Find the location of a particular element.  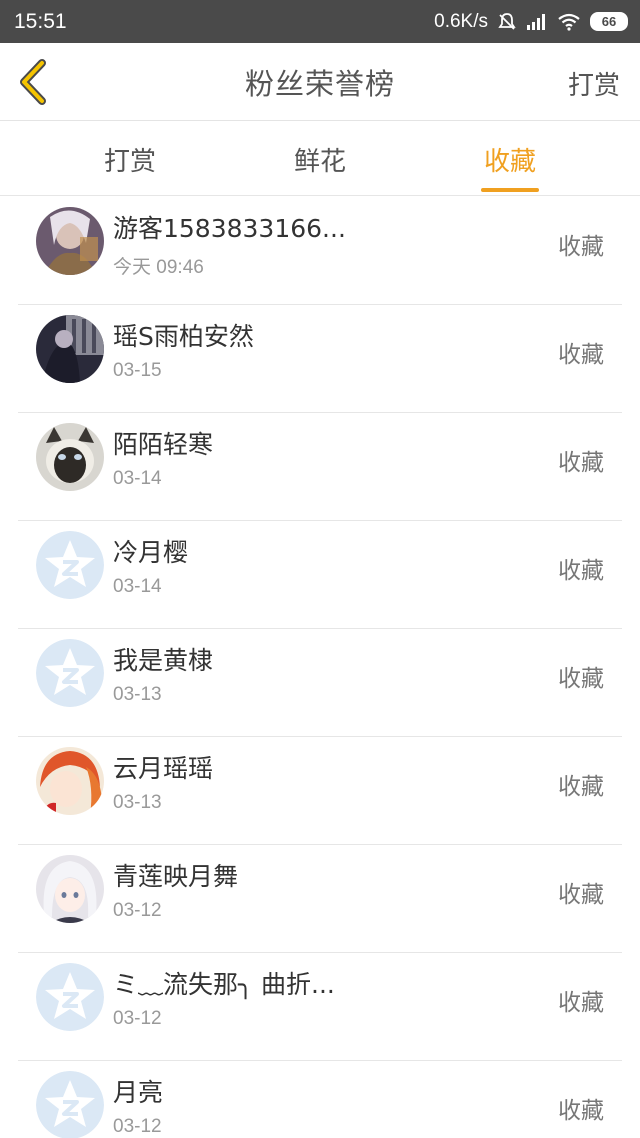

list-item: ミ﹏流失那╮ 曲折... 03-12 收藏 is located at coordinates (320, 1007).